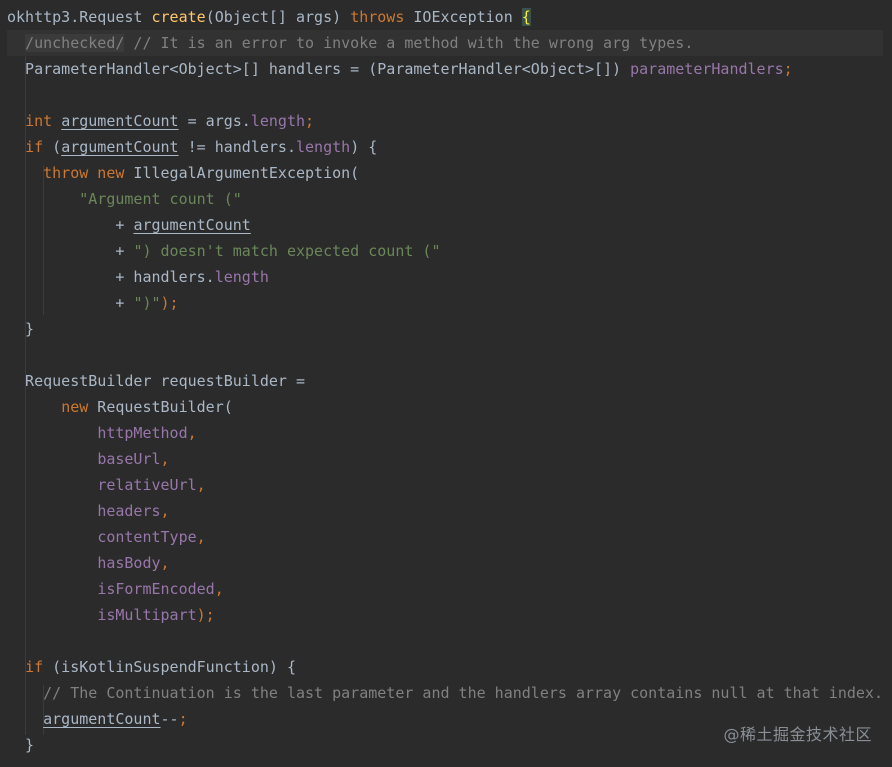  What do you see at coordinates (445, 329) in the screenshot?
I see `code-line: }` at bounding box center [445, 329].